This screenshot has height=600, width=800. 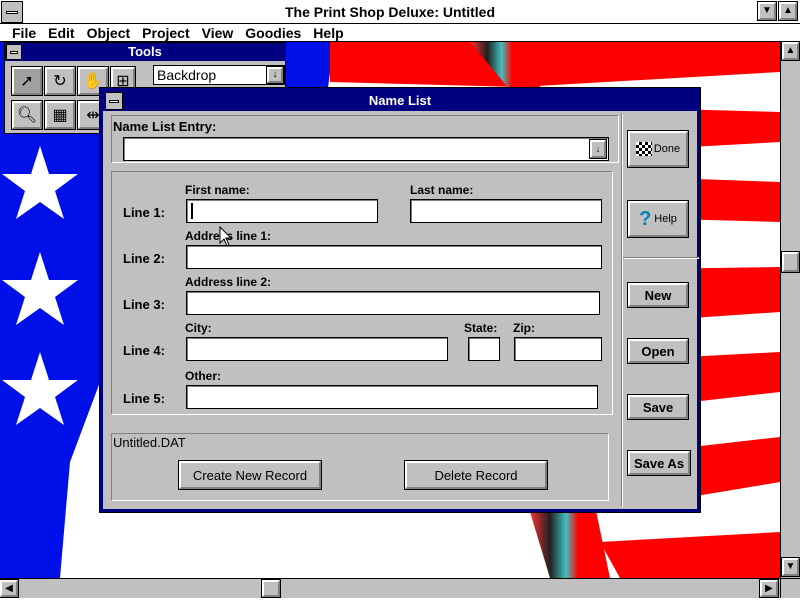 I want to click on horizontal-scrollbar: ◀ ▶, so click(x=390, y=588).